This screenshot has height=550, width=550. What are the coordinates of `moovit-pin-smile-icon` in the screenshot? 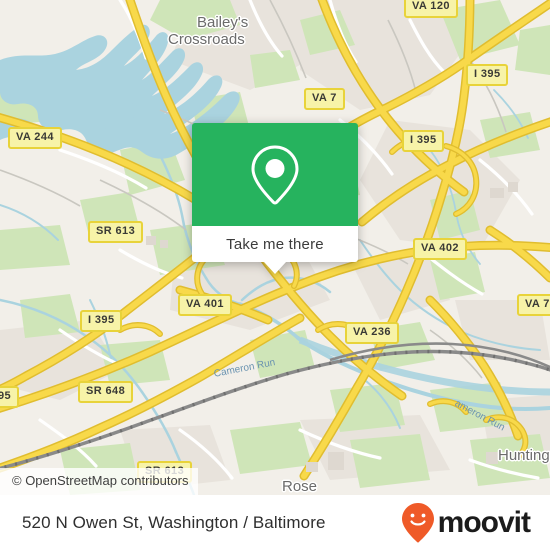 It's located at (417, 522).